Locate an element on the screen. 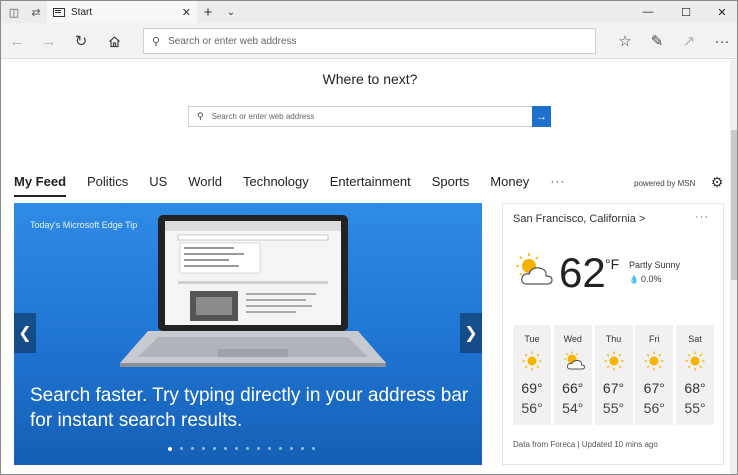  carousel-next-button: ❯ is located at coordinates (471, 333).